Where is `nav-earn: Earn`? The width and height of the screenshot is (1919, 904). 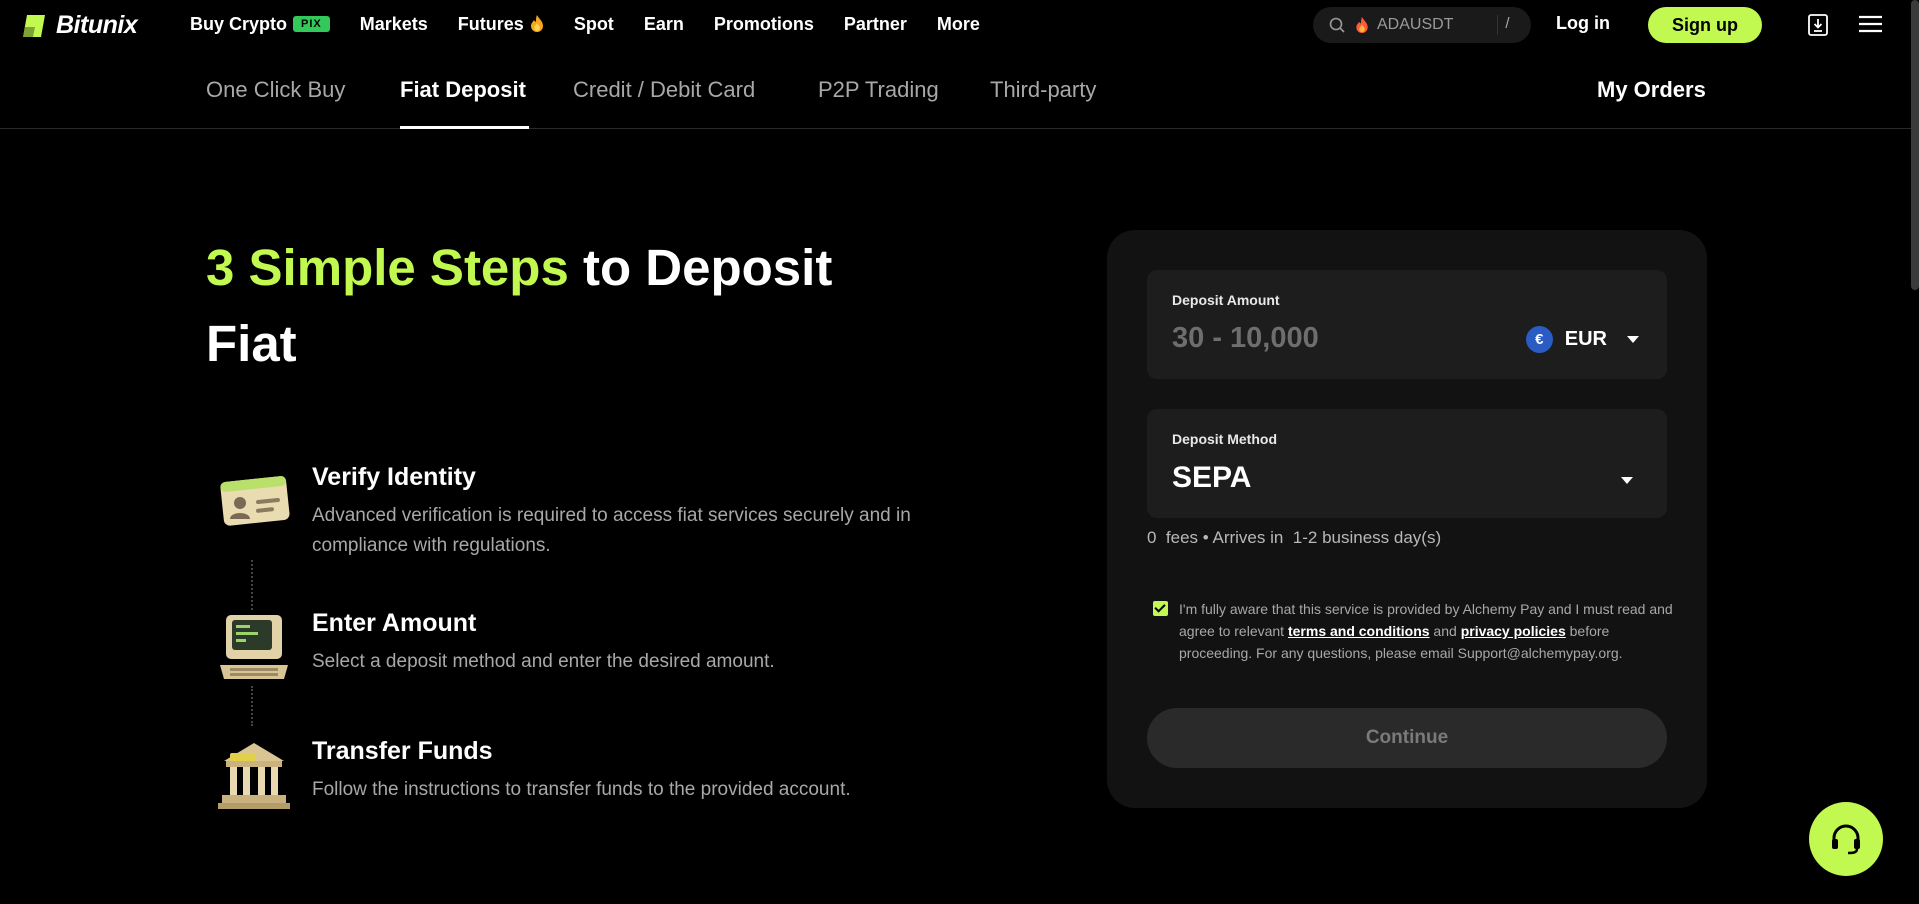 nav-earn: Earn is located at coordinates (664, 24).